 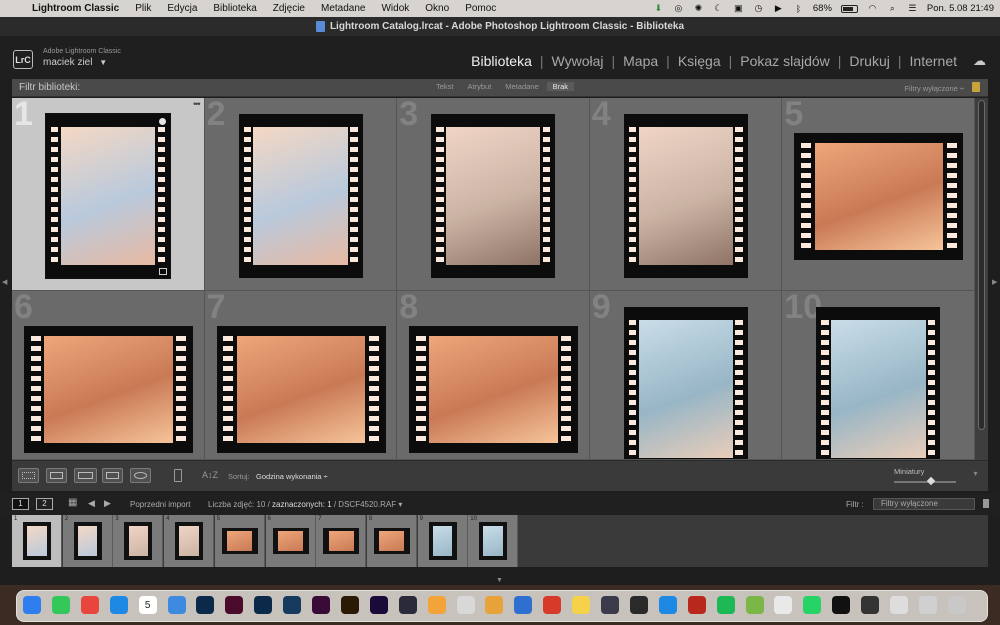 What do you see at coordinates (465, 605) in the screenshot?
I see `preview-icon` at bounding box center [465, 605].